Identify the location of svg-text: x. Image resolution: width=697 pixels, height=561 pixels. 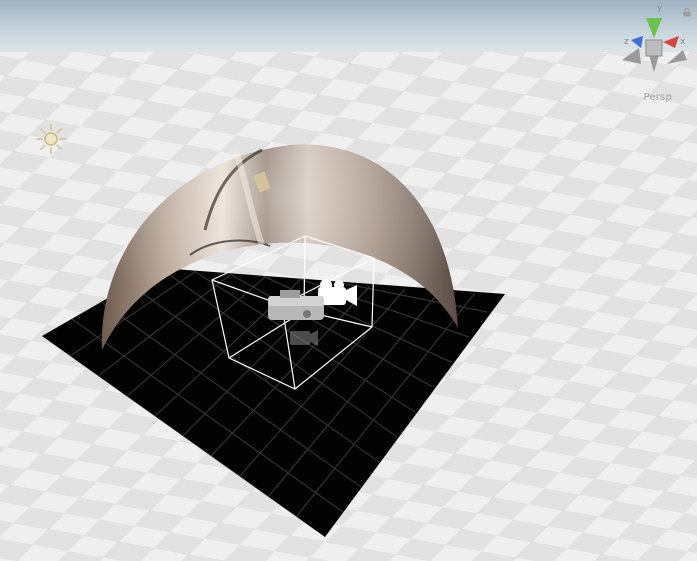
(683, 42).